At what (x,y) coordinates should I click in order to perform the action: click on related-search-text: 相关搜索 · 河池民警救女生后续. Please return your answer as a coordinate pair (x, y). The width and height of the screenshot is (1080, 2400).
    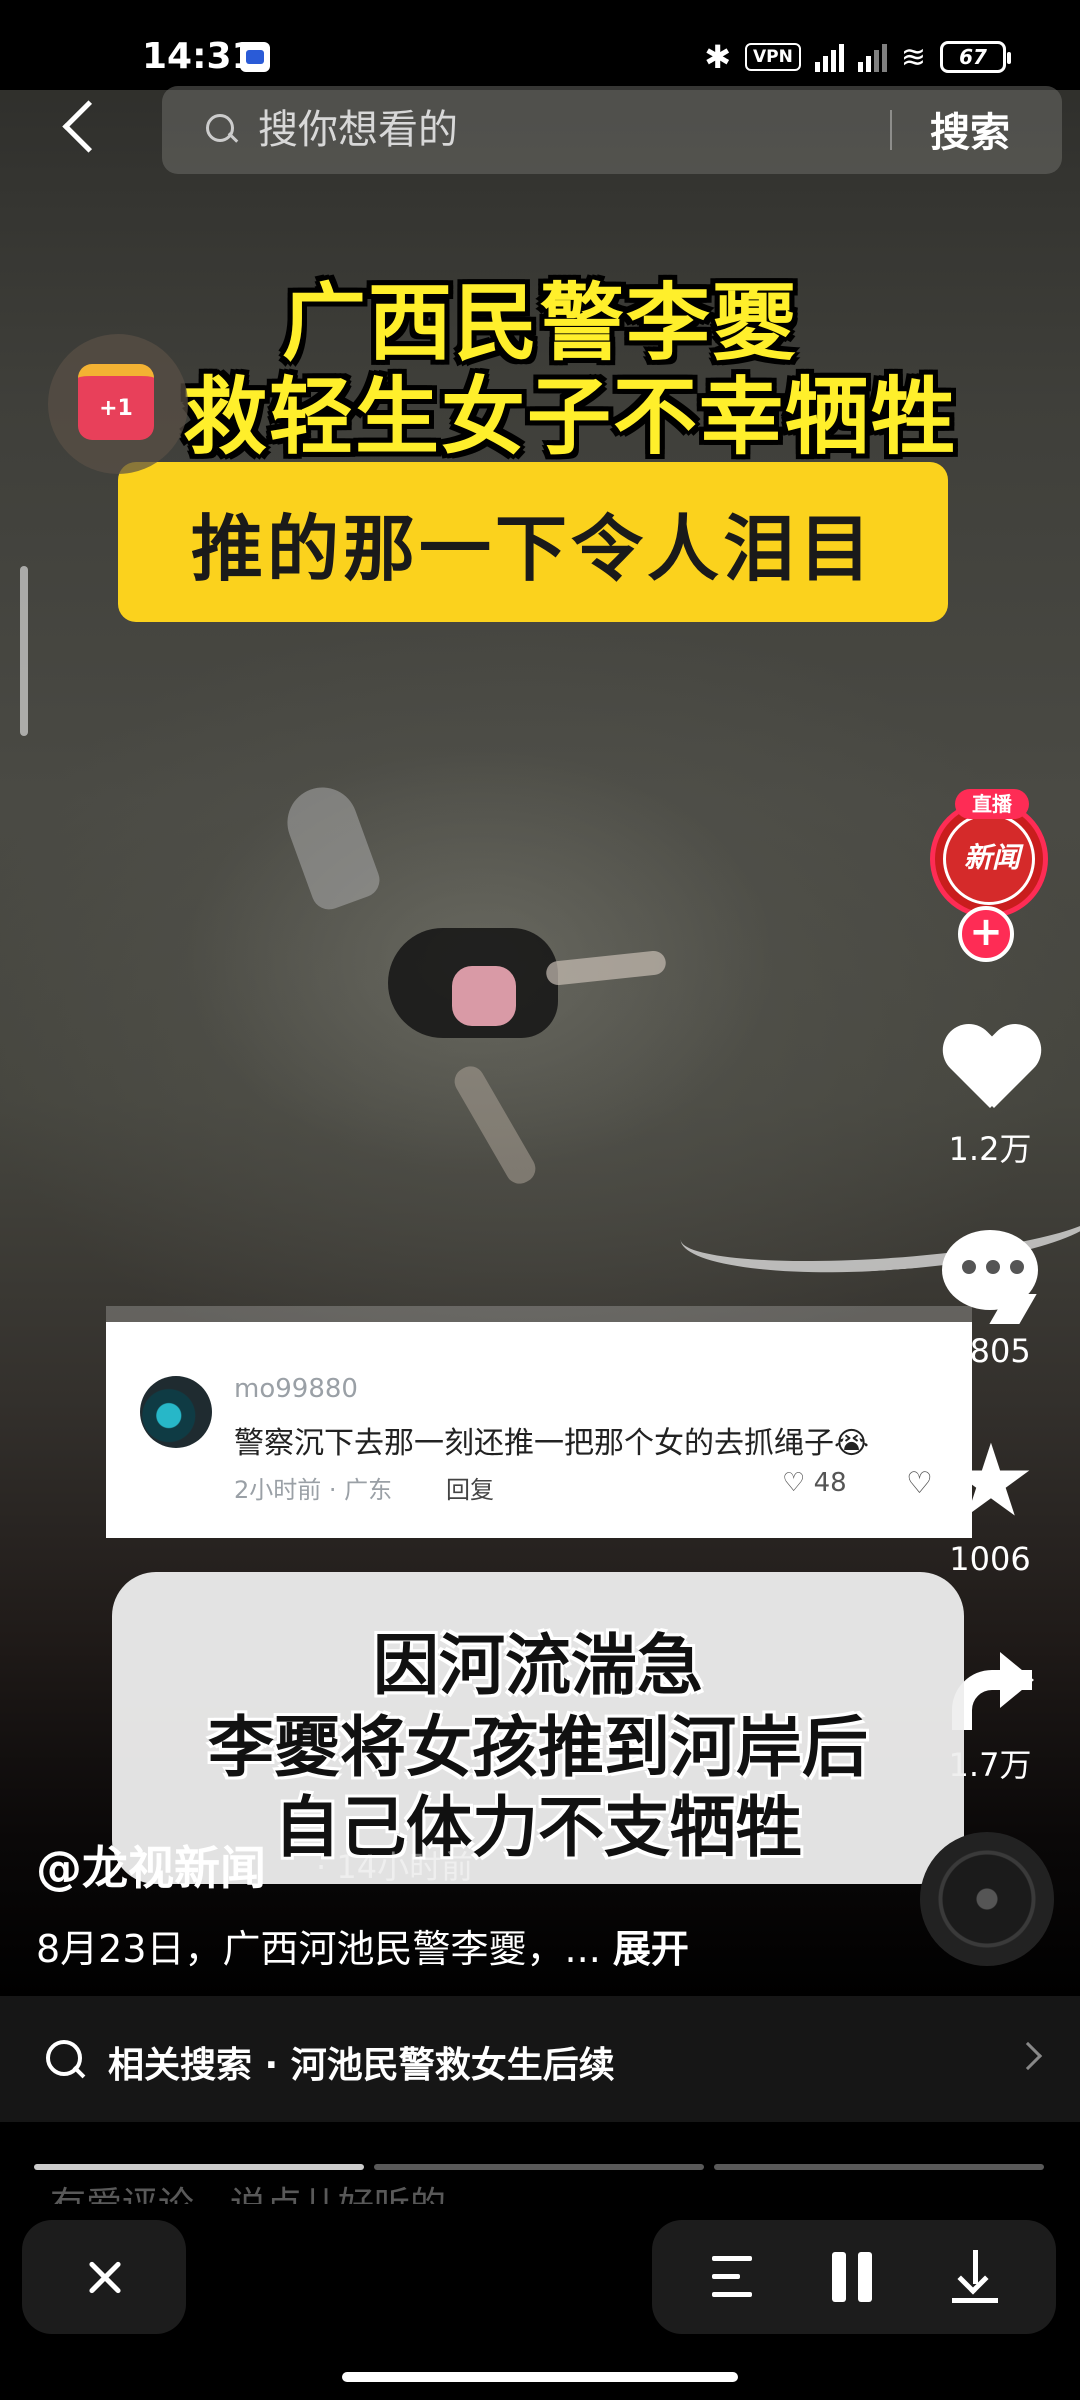
    Looking at the image, I should click on (361, 2065).